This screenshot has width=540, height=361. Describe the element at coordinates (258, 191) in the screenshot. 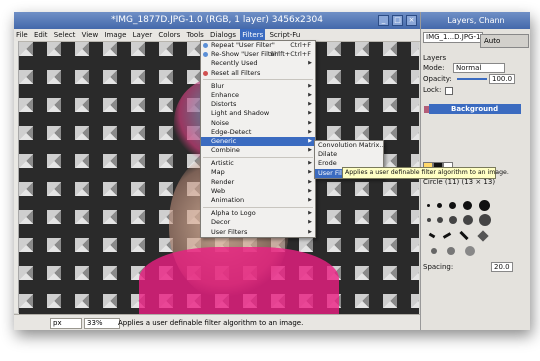

I see `menu-item-web: Web ▶` at that location.